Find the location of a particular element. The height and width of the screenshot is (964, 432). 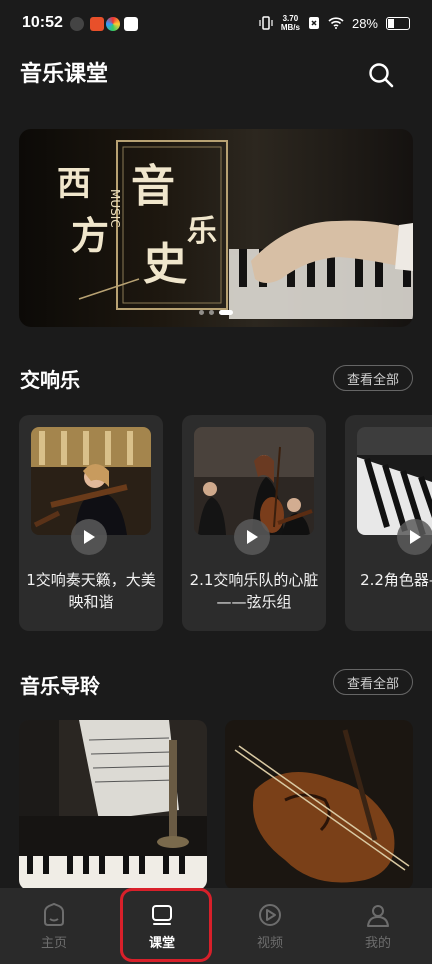

view-all-button-symphony: 查看全部 is located at coordinates (373, 378).